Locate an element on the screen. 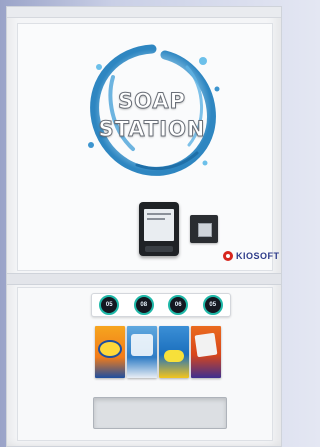 The height and width of the screenshot is (447, 320). select-button-1: 05 is located at coordinates (109, 305).